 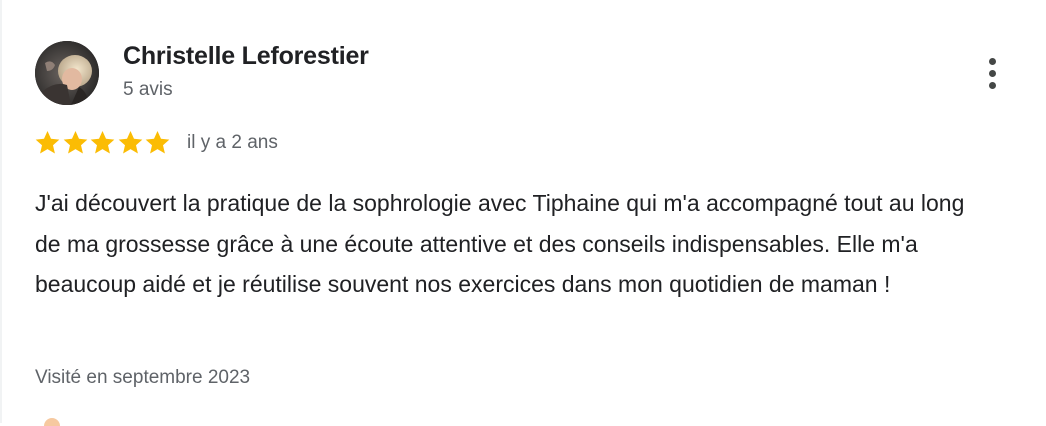 I want to click on author-avatar, so click(x=67, y=73).